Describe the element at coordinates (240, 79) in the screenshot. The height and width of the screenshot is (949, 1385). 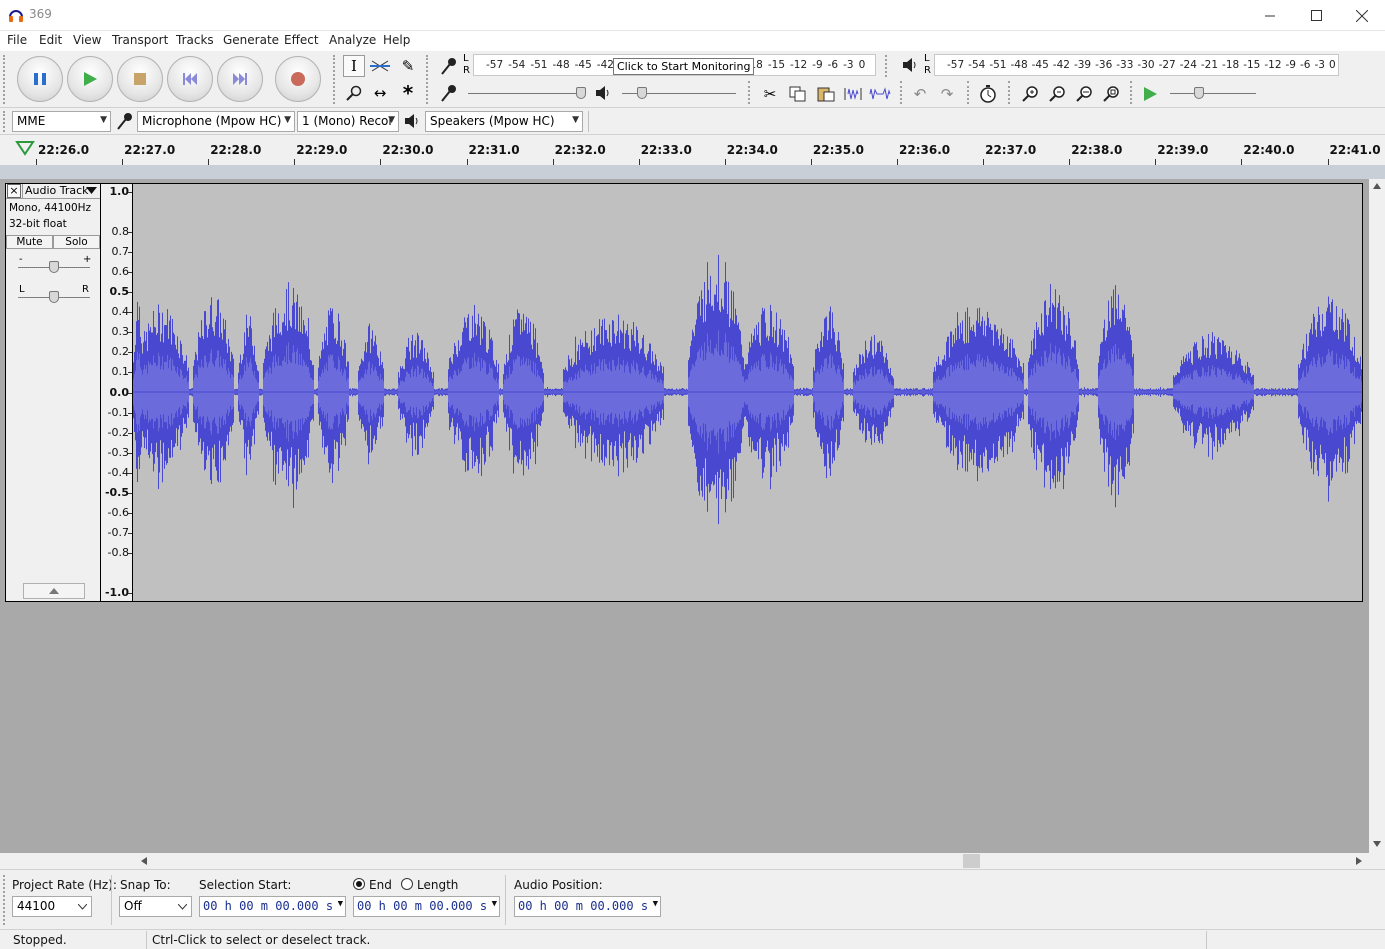
I see `skip-to-end-button` at that location.